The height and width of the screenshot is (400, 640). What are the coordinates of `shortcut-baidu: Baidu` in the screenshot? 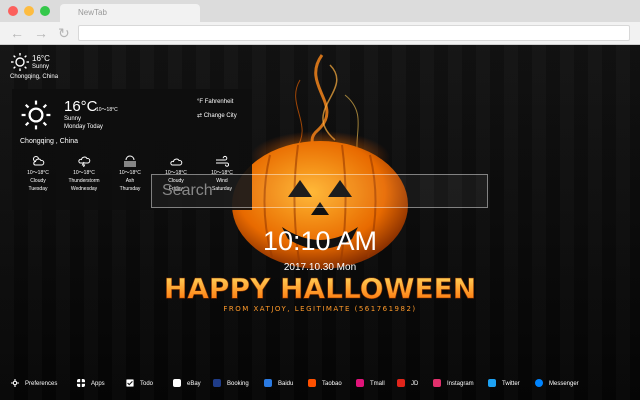 It's located at (278, 384).